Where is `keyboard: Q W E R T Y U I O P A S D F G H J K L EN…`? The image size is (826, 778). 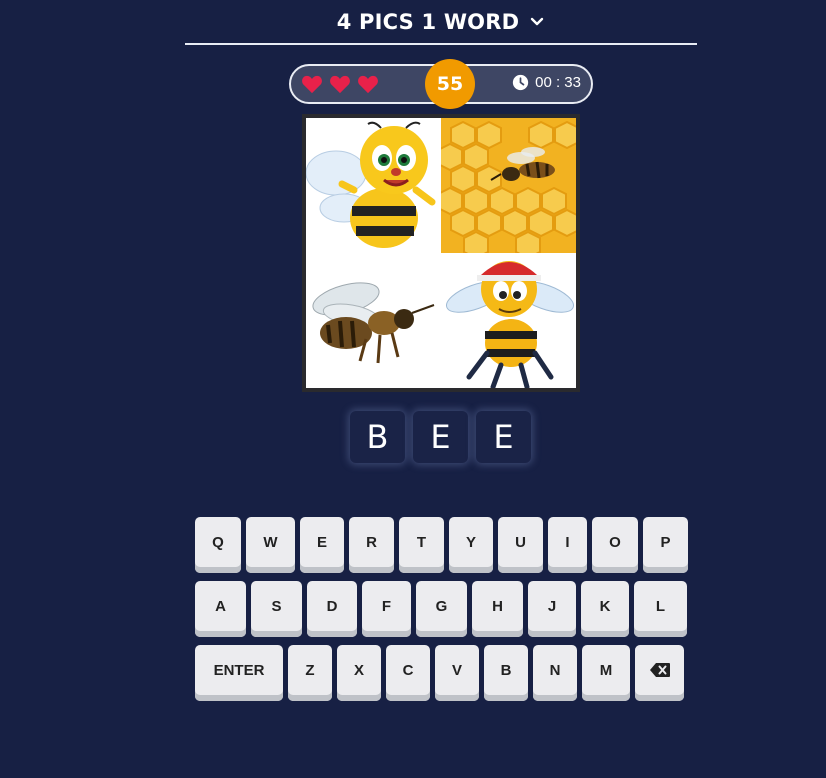 keyboard: Q W E R T Y U I O P A S D F G H J K L EN… is located at coordinates (441, 613).